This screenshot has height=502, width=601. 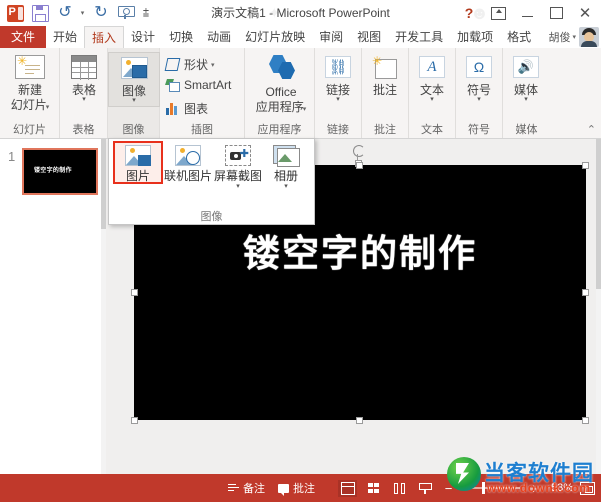 I want to click on images-caret-icon: ▾, so click(x=134, y=100).